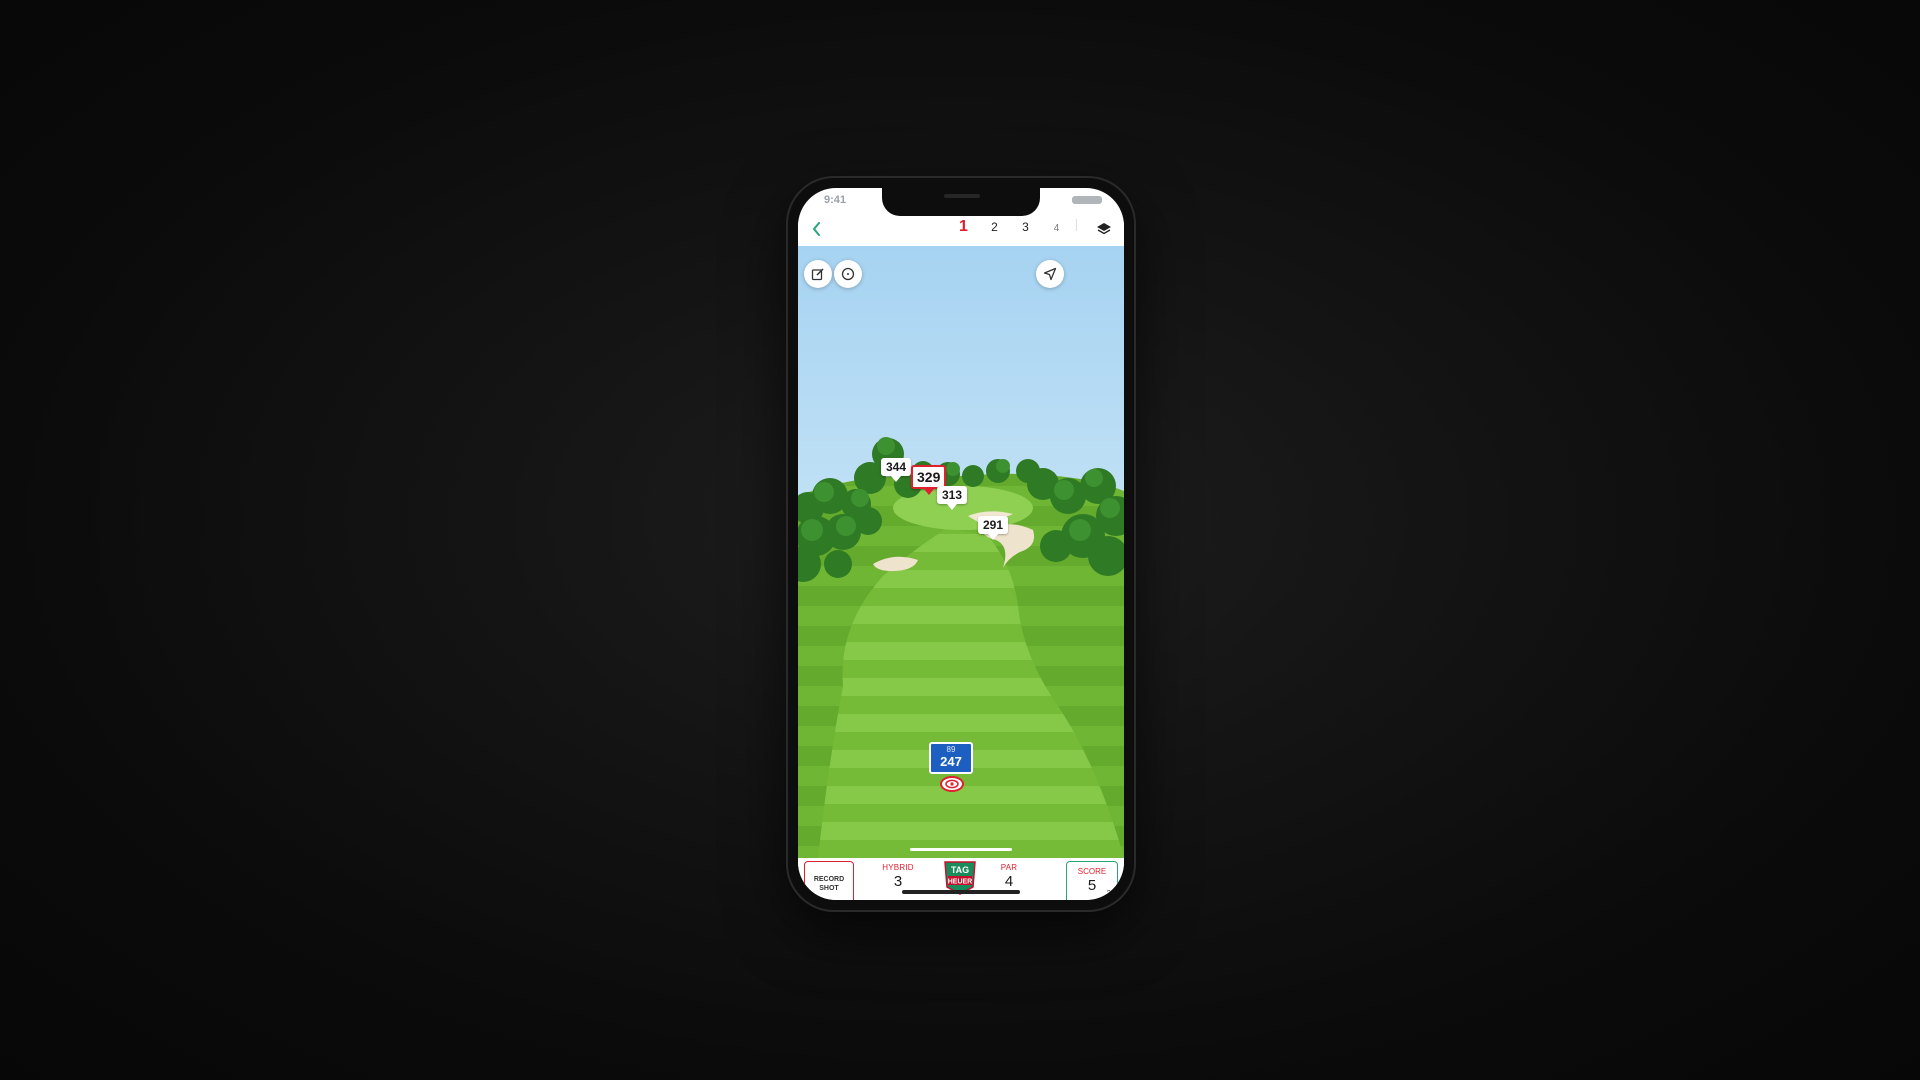 Image resolution: width=1920 pixels, height=1080 pixels. I want to click on record-shot-button: RECORD SHOT, so click(829, 880).